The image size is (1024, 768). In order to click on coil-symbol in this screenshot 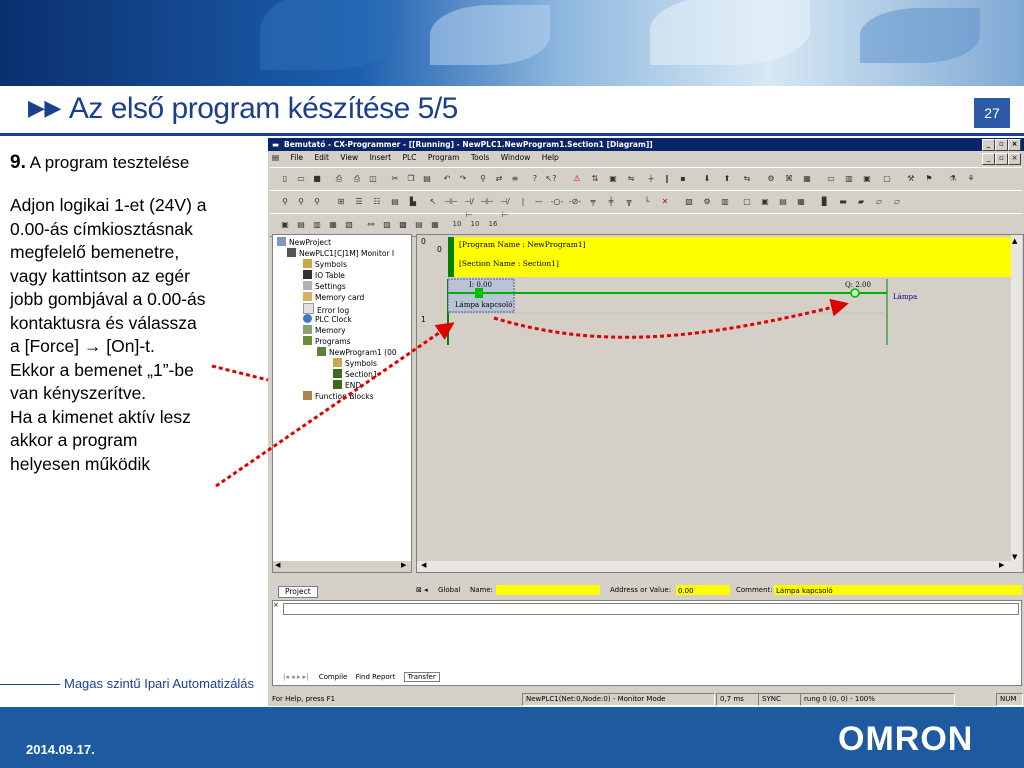, I will do `click(855, 293)`.